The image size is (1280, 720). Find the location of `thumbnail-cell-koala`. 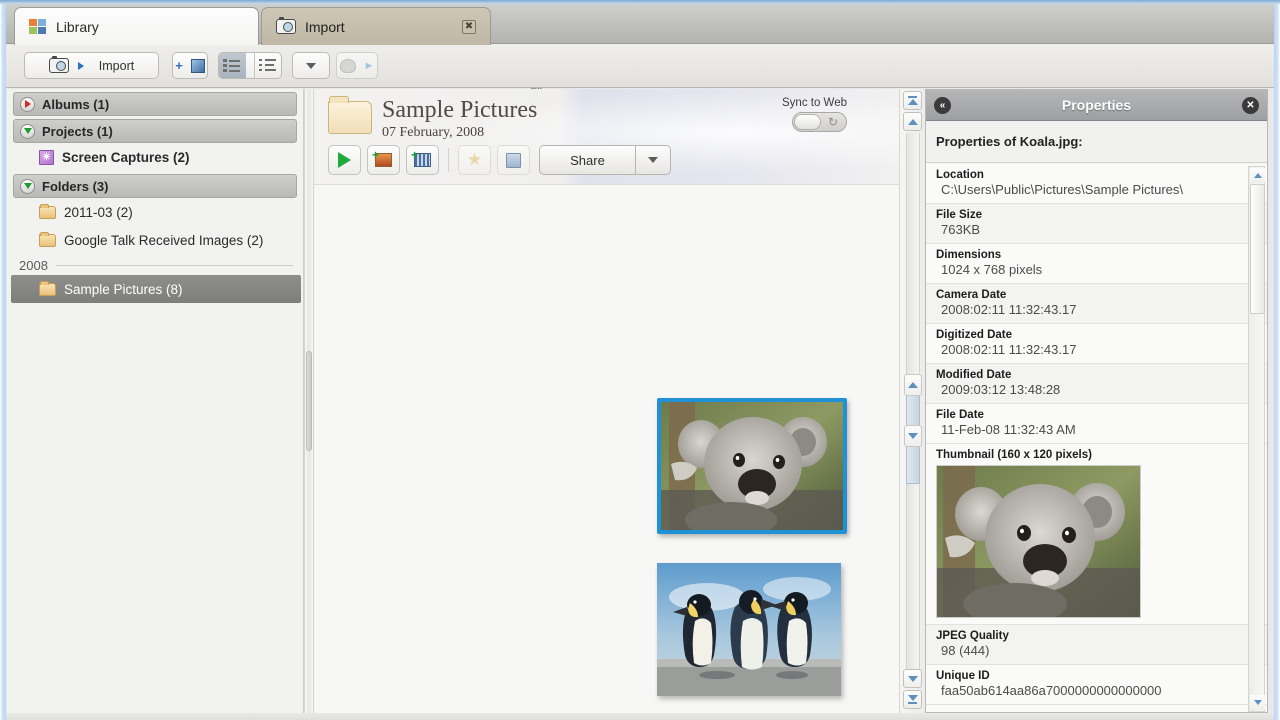

thumbnail-cell-koala is located at coordinates (752, 466).